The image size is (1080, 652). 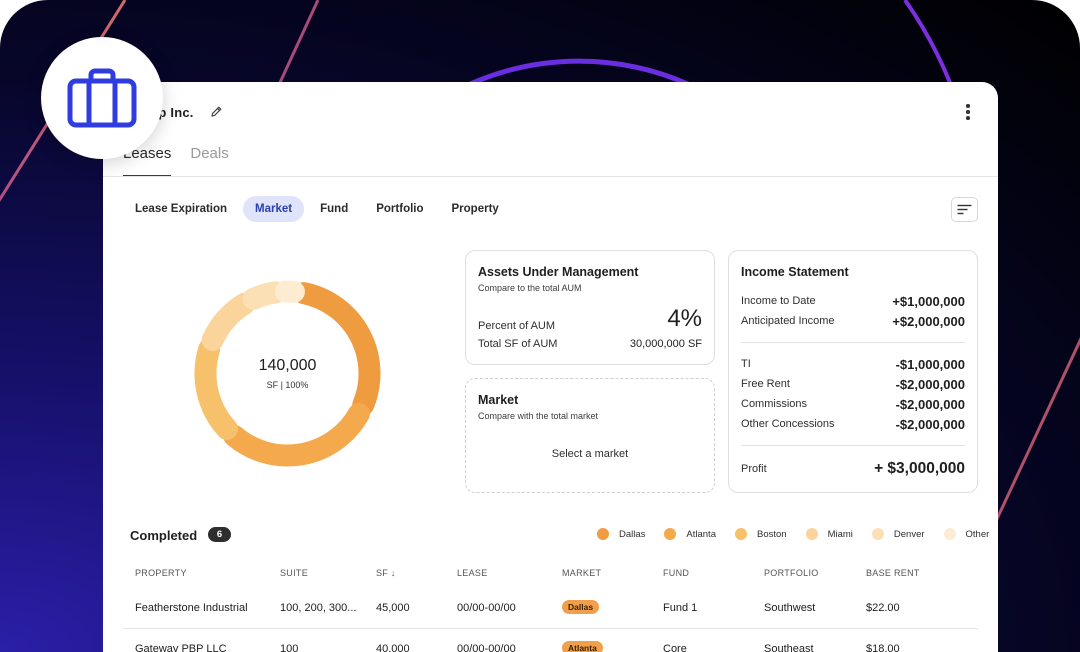 I want to click on legend-label: Miami, so click(x=840, y=534).